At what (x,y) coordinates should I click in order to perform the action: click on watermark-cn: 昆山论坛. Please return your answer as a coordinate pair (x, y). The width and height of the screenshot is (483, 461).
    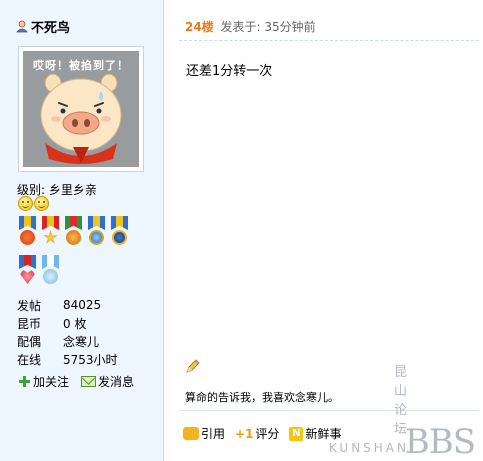
    Looking at the image, I should click on (401, 401).